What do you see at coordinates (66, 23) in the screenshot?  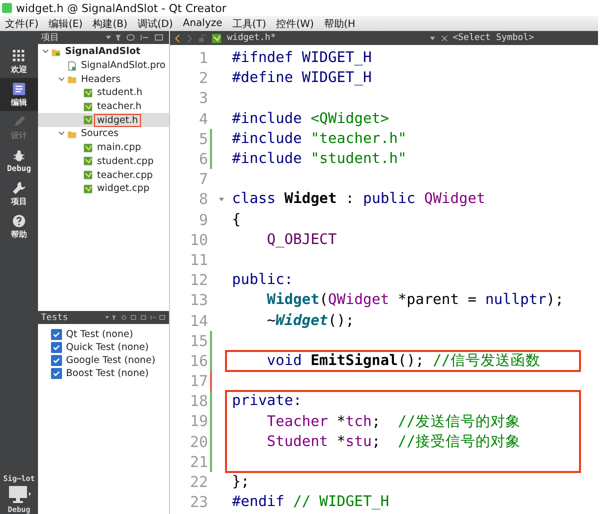 I see `menu-item: 编辑(E)` at bounding box center [66, 23].